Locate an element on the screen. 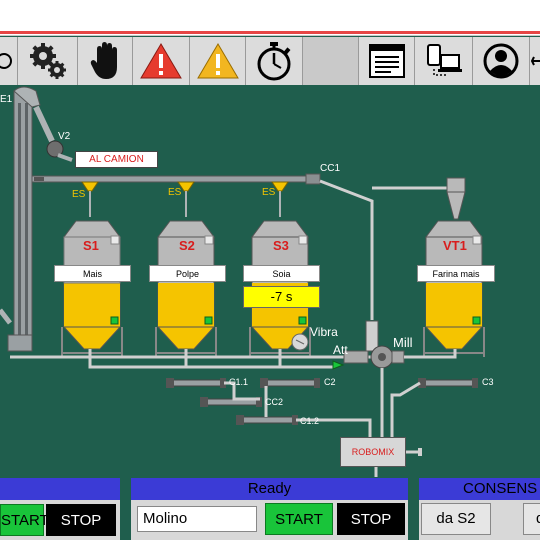  consensus-panel: da S2 d is located at coordinates (479, 520).